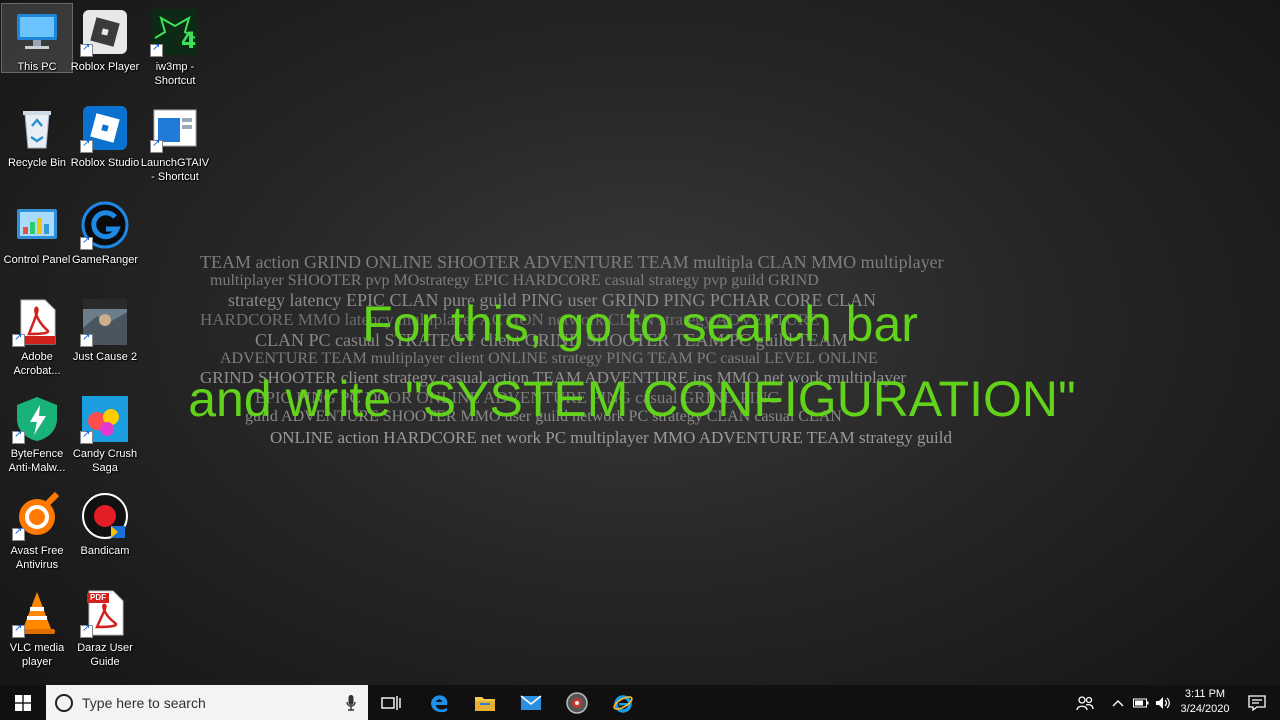  Describe the element at coordinates (37, 163) in the screenshot. I see `desktop-icon-label: Recycle Bin` at that location.